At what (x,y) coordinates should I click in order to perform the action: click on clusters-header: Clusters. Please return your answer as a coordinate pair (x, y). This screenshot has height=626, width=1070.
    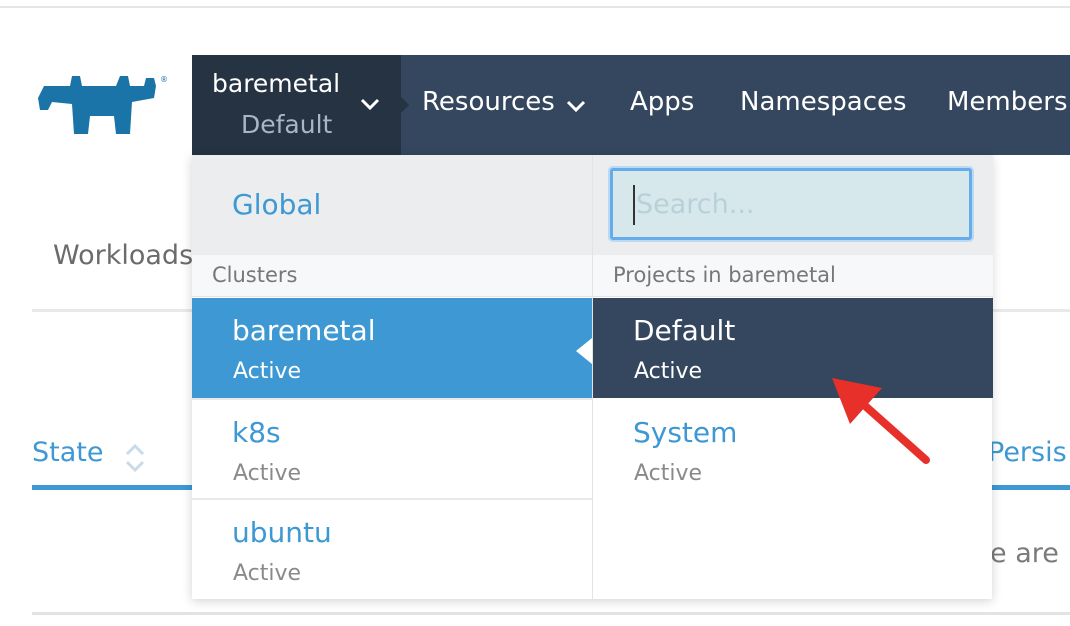
    Looking at the image, I should click on (392, 276).